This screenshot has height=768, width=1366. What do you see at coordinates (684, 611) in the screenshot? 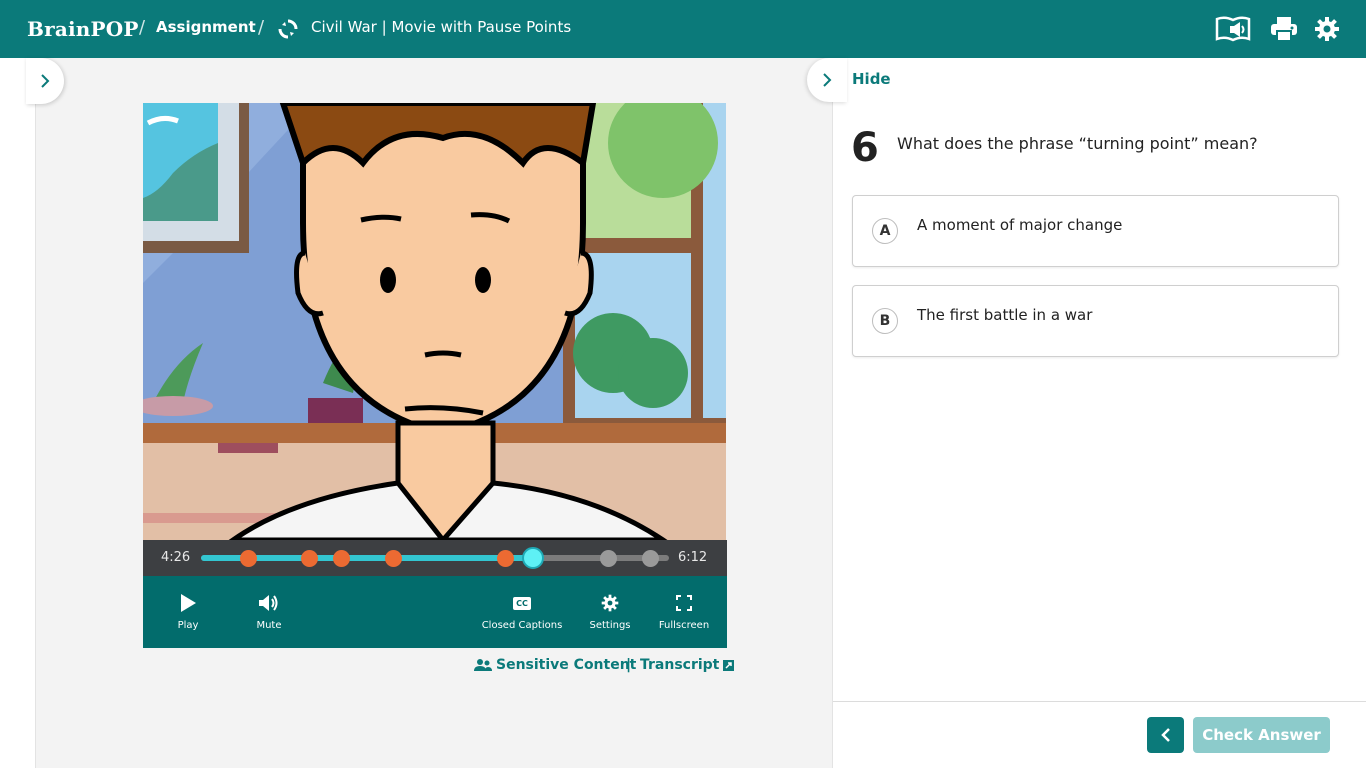
I see `fullscreen-button: Fullscreen` at bounding box center [684, 611].